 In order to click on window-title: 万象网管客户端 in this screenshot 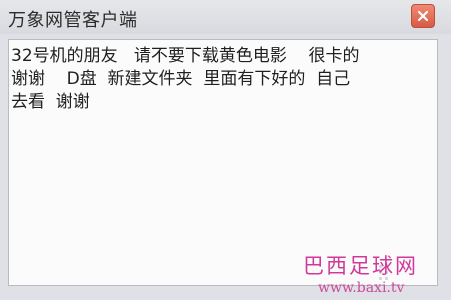, I will do `click(73, 20)`.